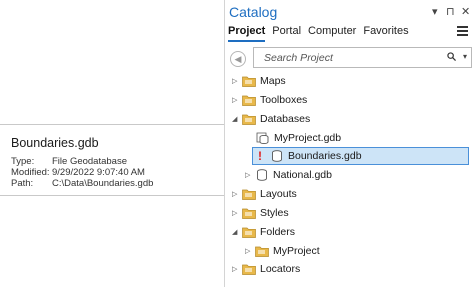 This screenshot has width=474, height=287. I want to click on maps-folder-icon, so click(249, 81).